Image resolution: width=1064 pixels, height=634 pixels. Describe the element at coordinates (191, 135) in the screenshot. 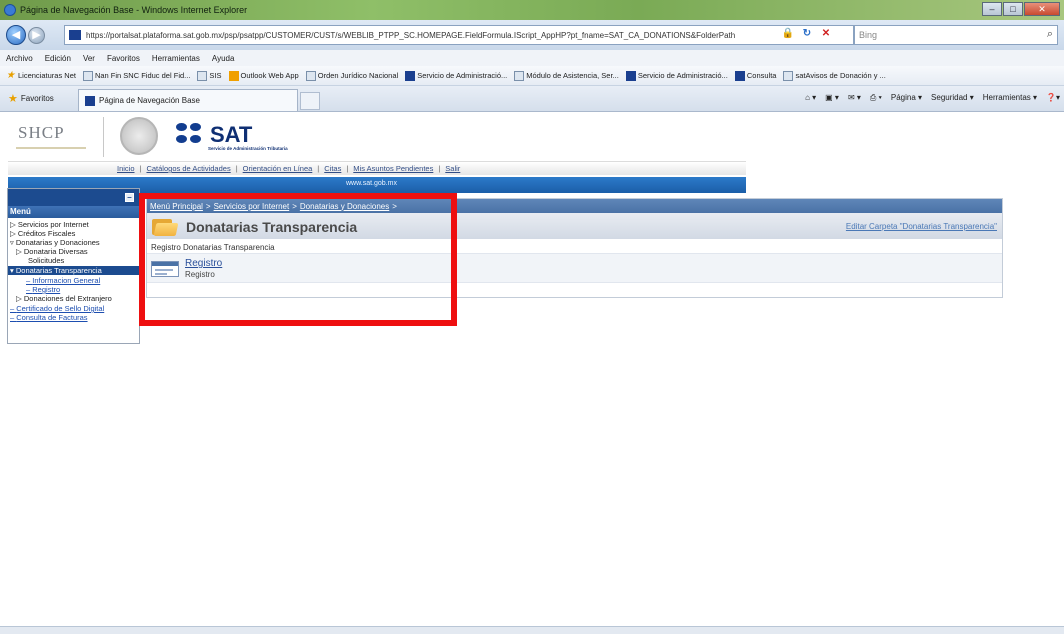

I see `sat-dots-icon` at that location.